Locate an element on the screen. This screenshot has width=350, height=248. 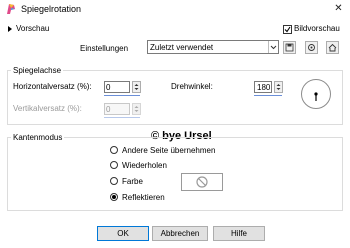
rotation-angle-label: Drehwinkel: is located at coordinates (192, 86).